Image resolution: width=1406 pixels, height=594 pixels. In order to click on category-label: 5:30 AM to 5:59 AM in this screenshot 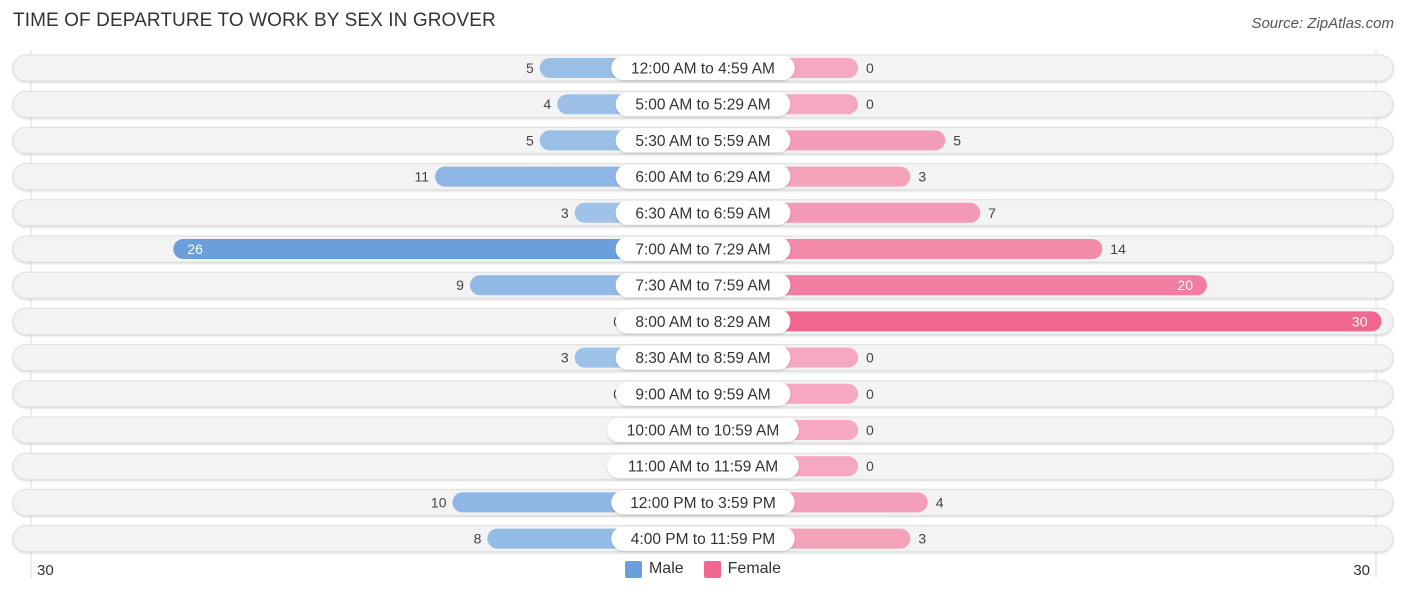, I will do `click(702, 141)`.